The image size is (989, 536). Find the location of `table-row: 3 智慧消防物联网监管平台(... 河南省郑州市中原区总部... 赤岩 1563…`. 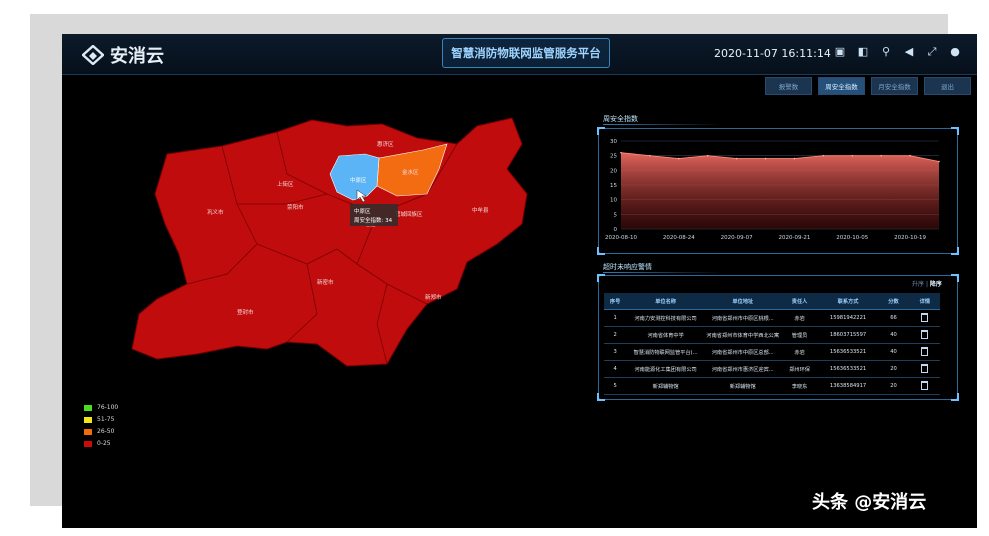

table-row: 3 智慧消防物联网监管平台(... 河南省郑州市中原区总部... 赤岩 1563… is located at coordinates (772, 352).